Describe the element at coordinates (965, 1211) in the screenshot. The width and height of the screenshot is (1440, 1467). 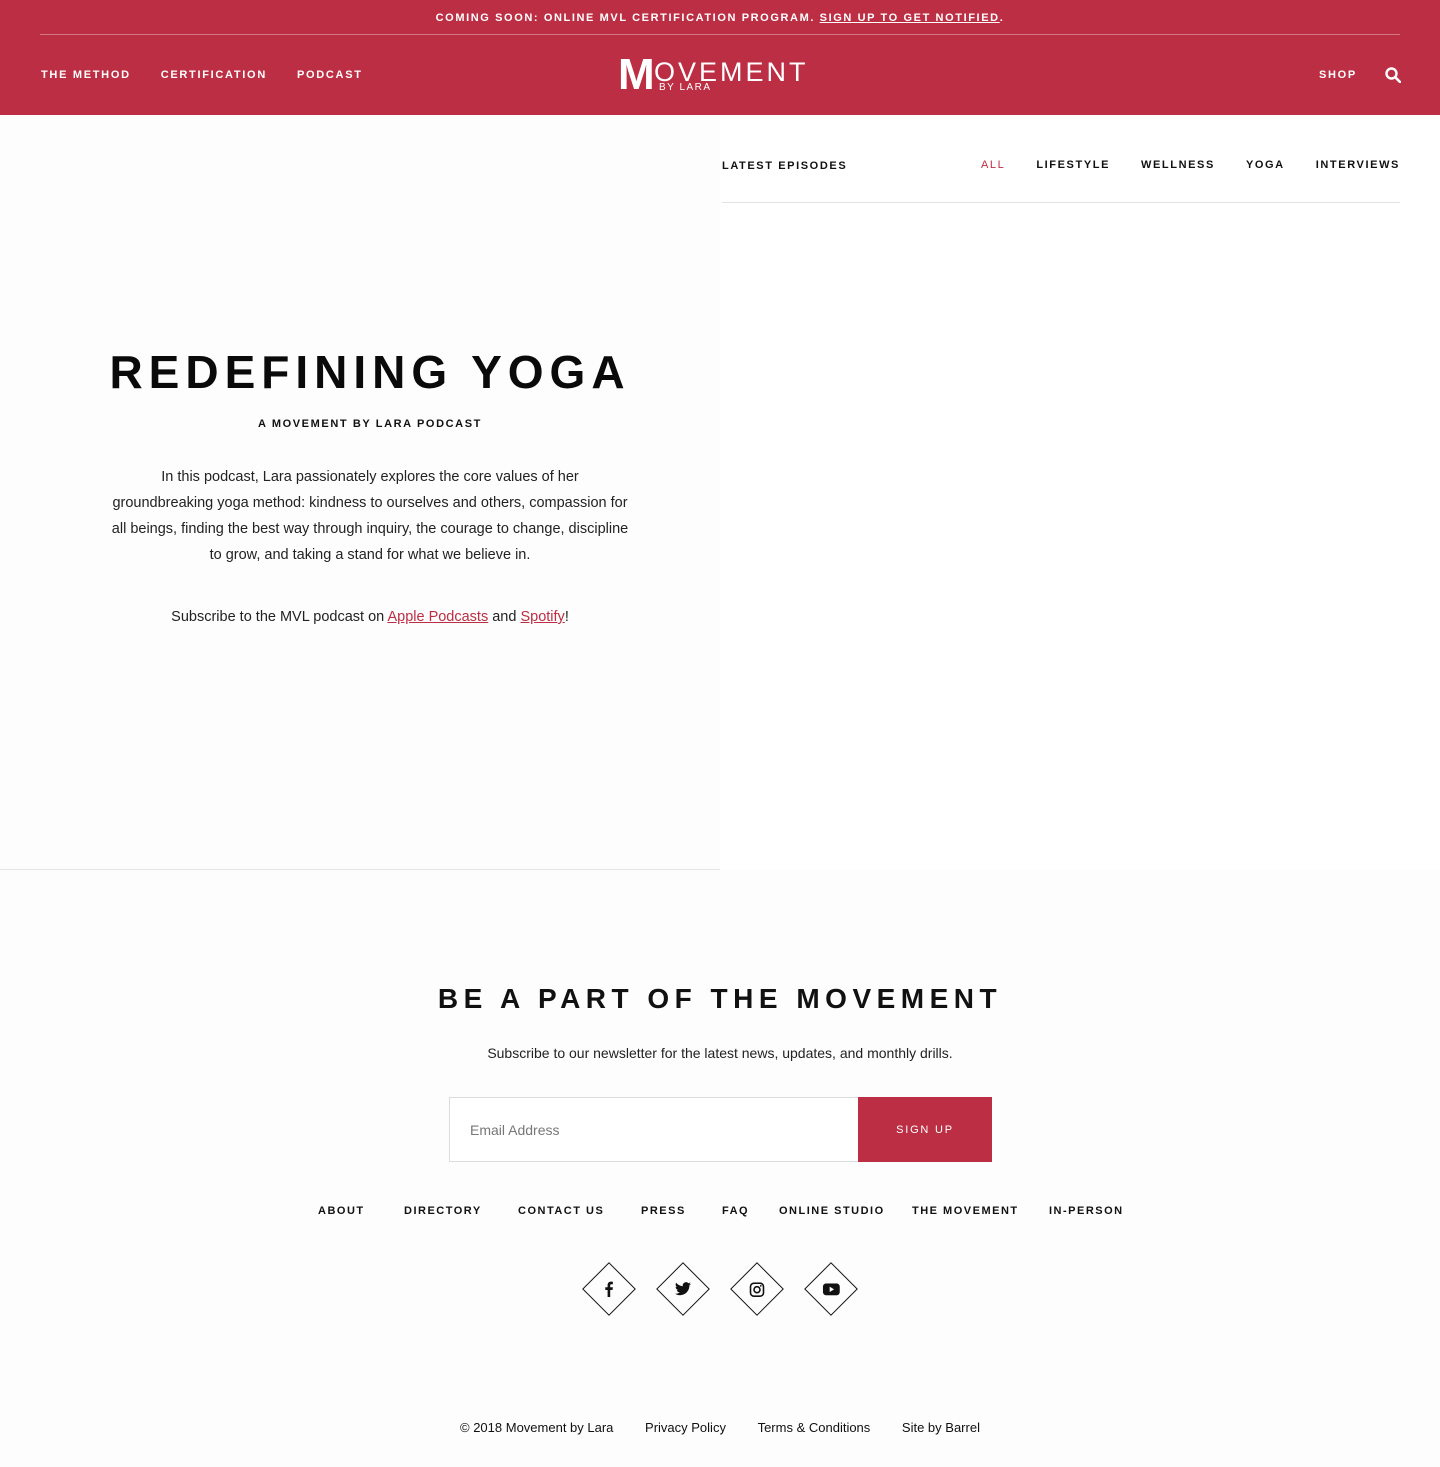
I see `footer-link-the-movement: THE MOVEMENT` at that location.